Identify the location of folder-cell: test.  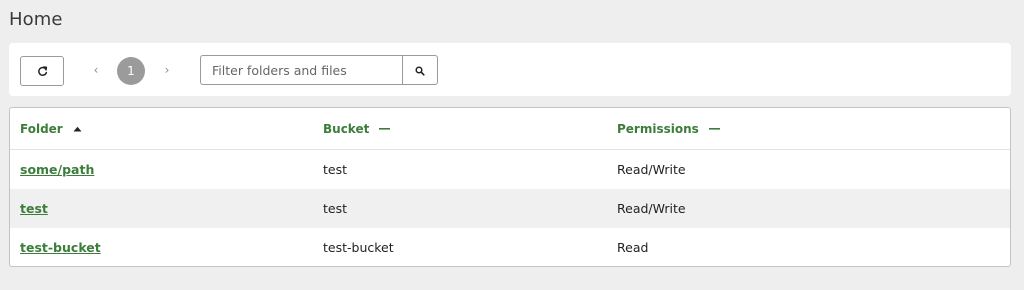
(34, 208).